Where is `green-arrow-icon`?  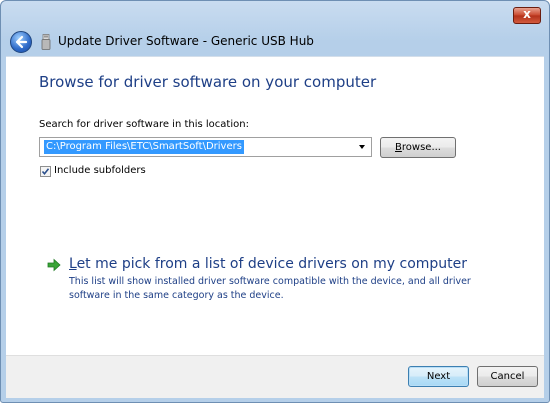 green-arrow-icon is located at coordinates (54, 265).